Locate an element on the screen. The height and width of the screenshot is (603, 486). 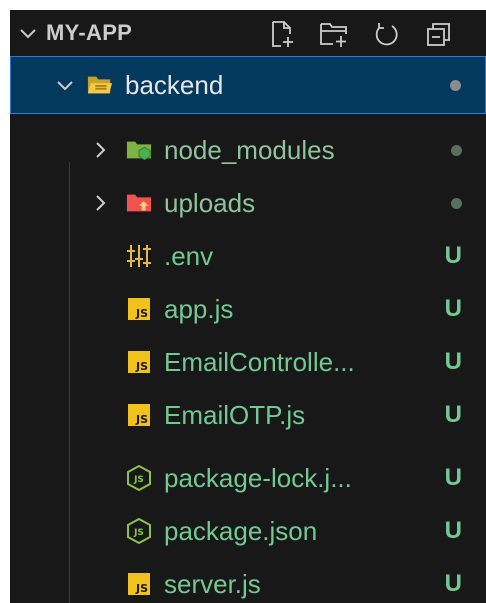
tree-item-label: package.json is located at coordinates (241, 530).